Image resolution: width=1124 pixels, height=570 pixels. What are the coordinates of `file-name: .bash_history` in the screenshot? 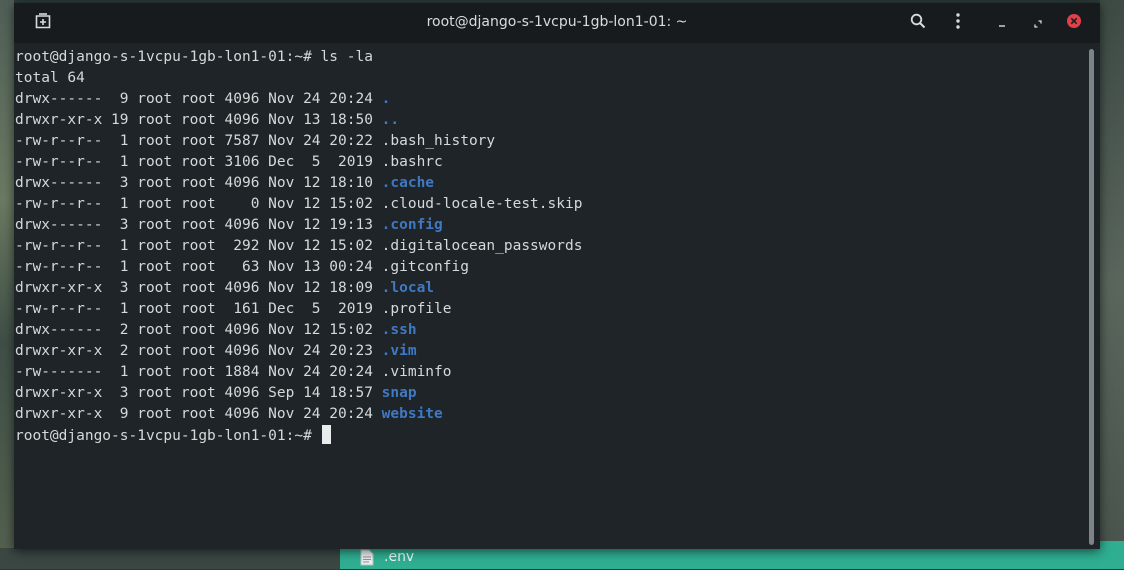 It's located at (438, 141).